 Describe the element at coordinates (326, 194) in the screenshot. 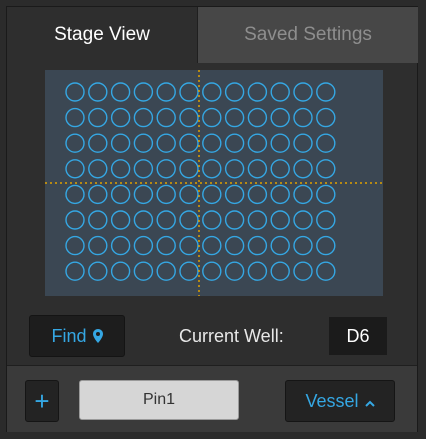

I see `well-E12` at that location.